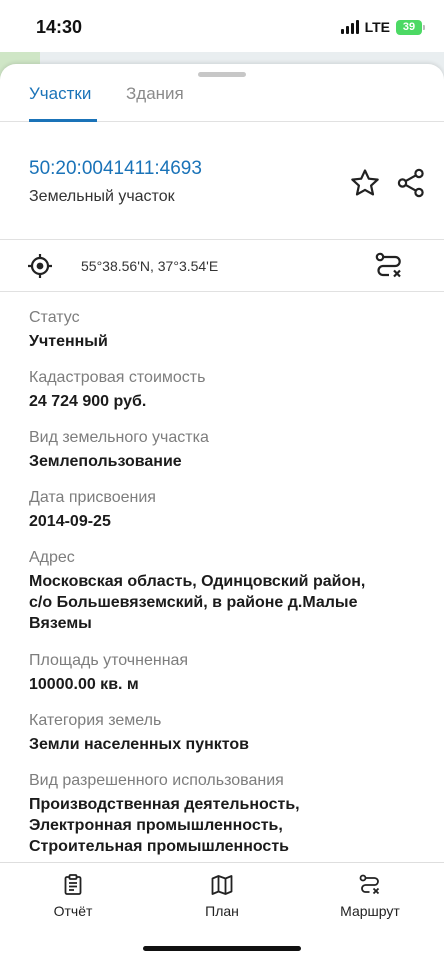 The image size is (444, 960). What do you see at coordinates (222, 885) in the screenshot?
I see `map-icon` at bounding box center [222, 885].